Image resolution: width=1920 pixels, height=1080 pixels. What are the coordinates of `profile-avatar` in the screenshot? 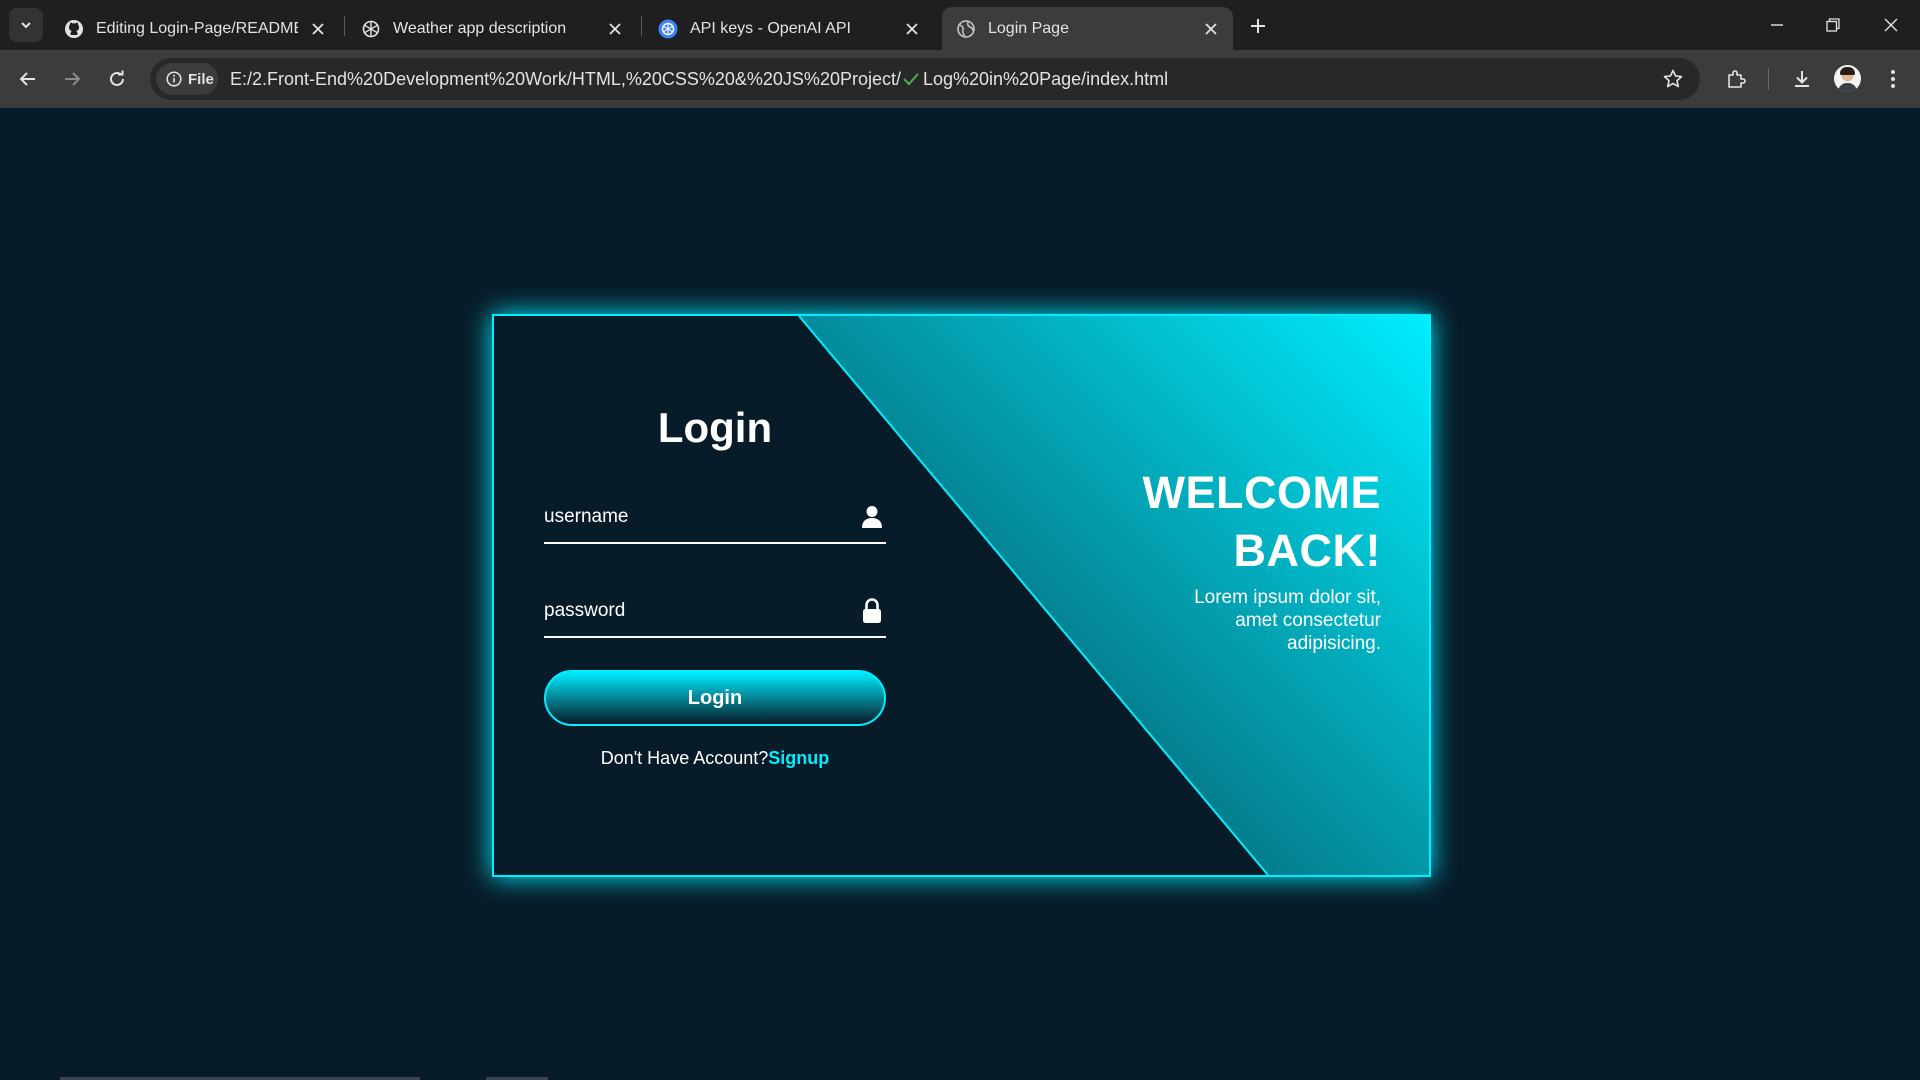 It's located at (1847, 78).